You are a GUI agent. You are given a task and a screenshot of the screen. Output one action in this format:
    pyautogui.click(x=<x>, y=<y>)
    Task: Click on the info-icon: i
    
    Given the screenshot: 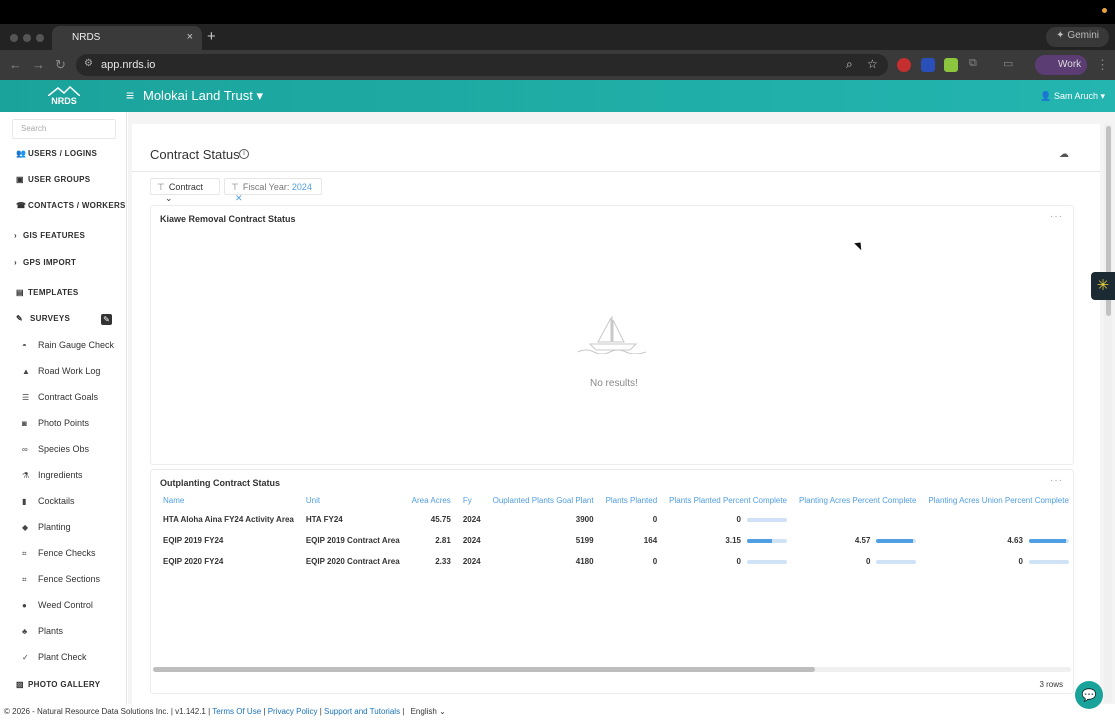 What is the action you would take?
    pyautogui.click(x=244, y=154)
    